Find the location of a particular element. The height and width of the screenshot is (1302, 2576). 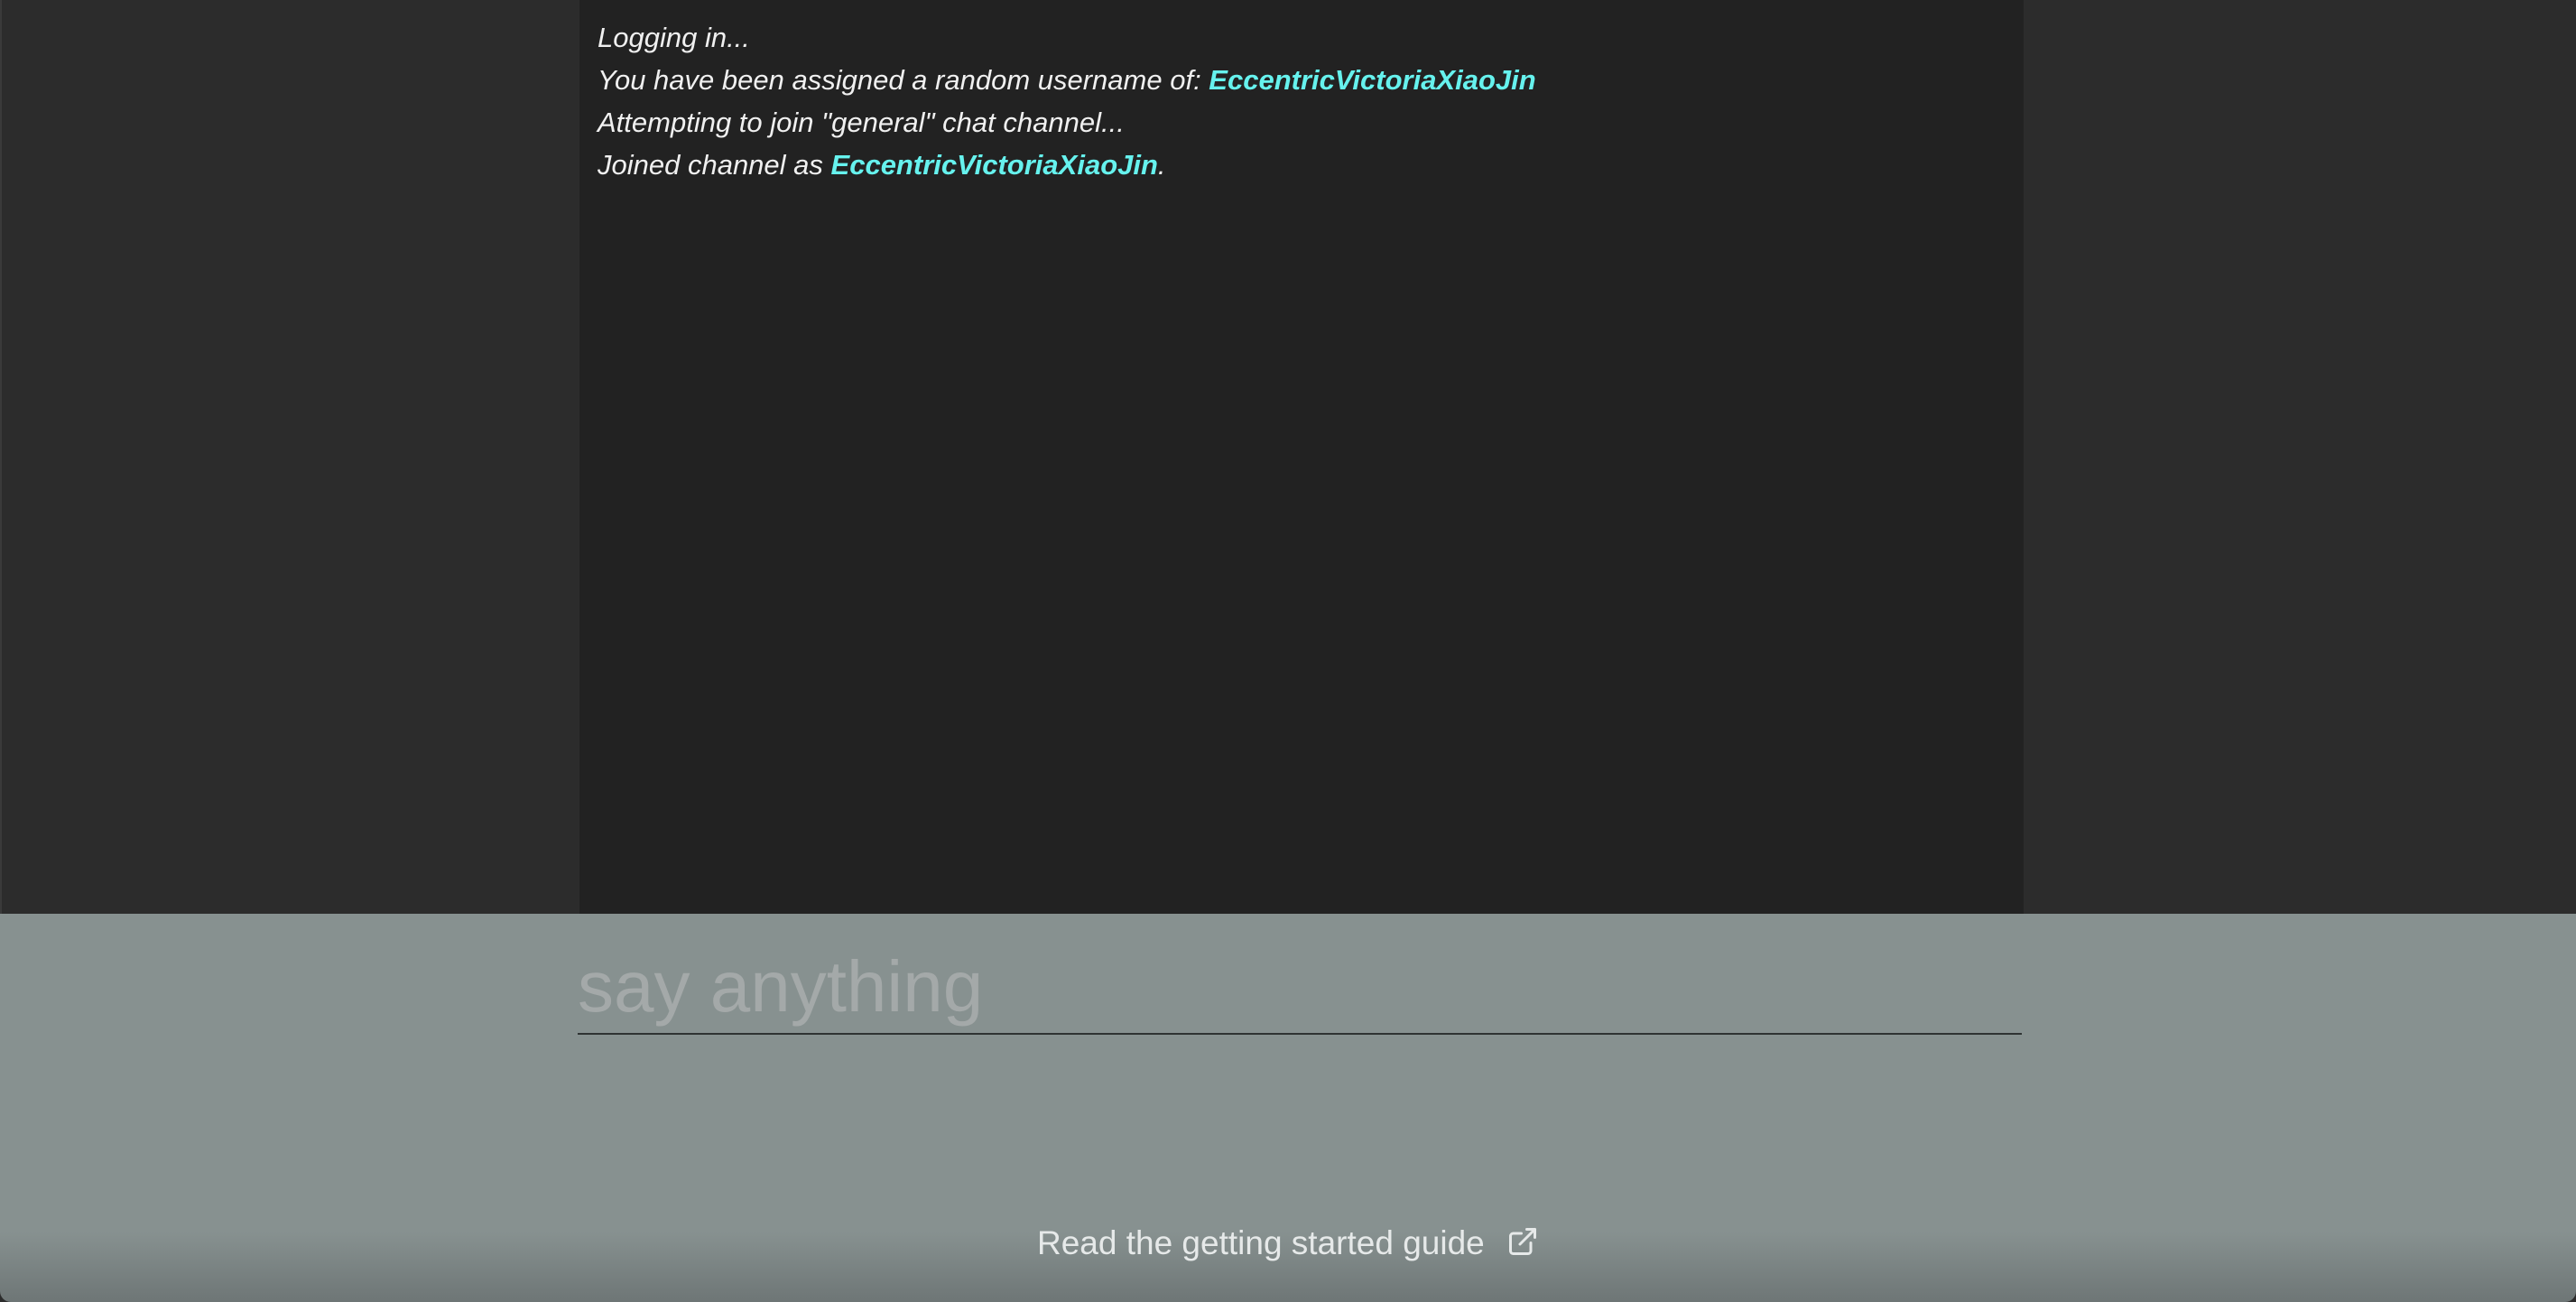

log-text: . is located at coordinates (1162, 165).